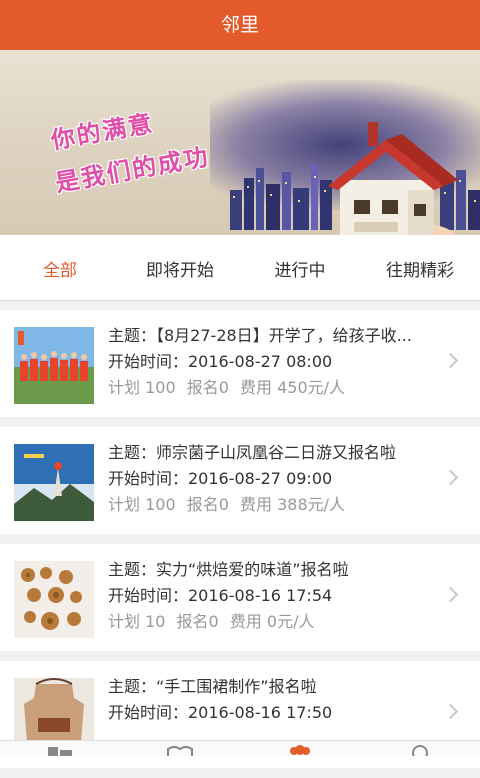 This screenshot has height=778, width=480. What do you see at coordinates (60, 267) in the screenshot?
I see `tab-all: 全部` at bounding box center [60, 267].